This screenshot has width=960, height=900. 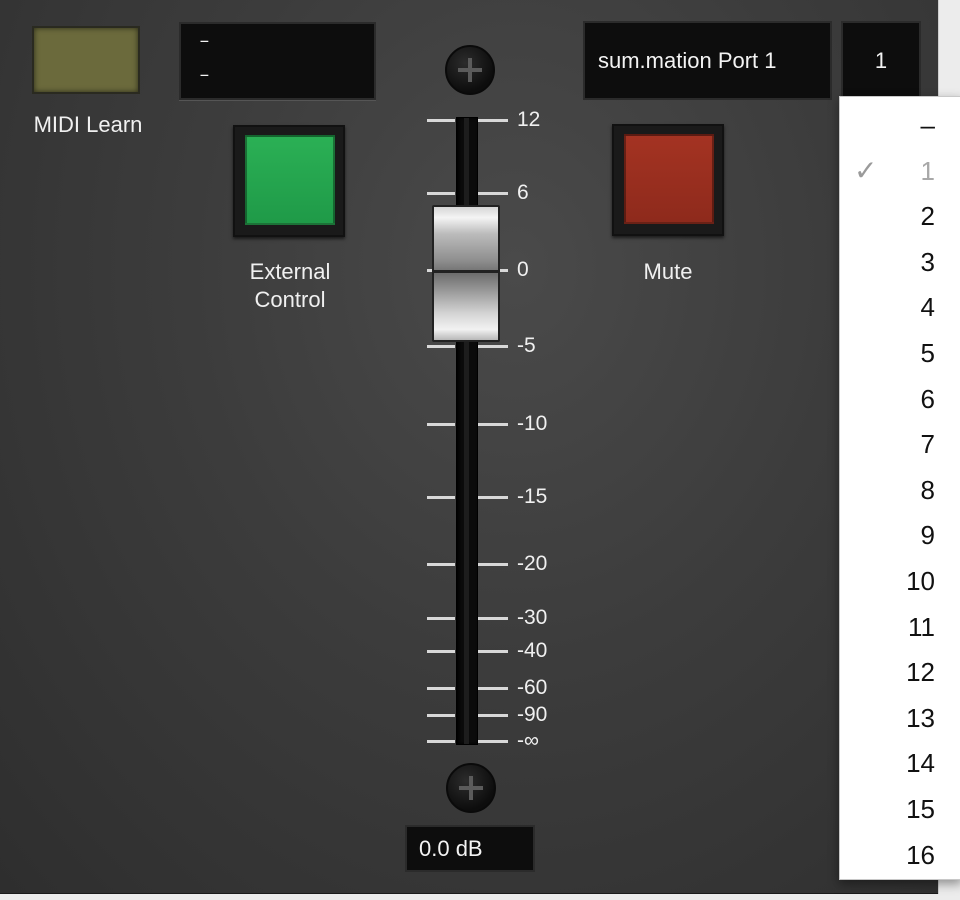 What do you see at coordinates (480, 897) in the screenshot?
I see `window-bottom-edge` at bounding box center [480, 897].